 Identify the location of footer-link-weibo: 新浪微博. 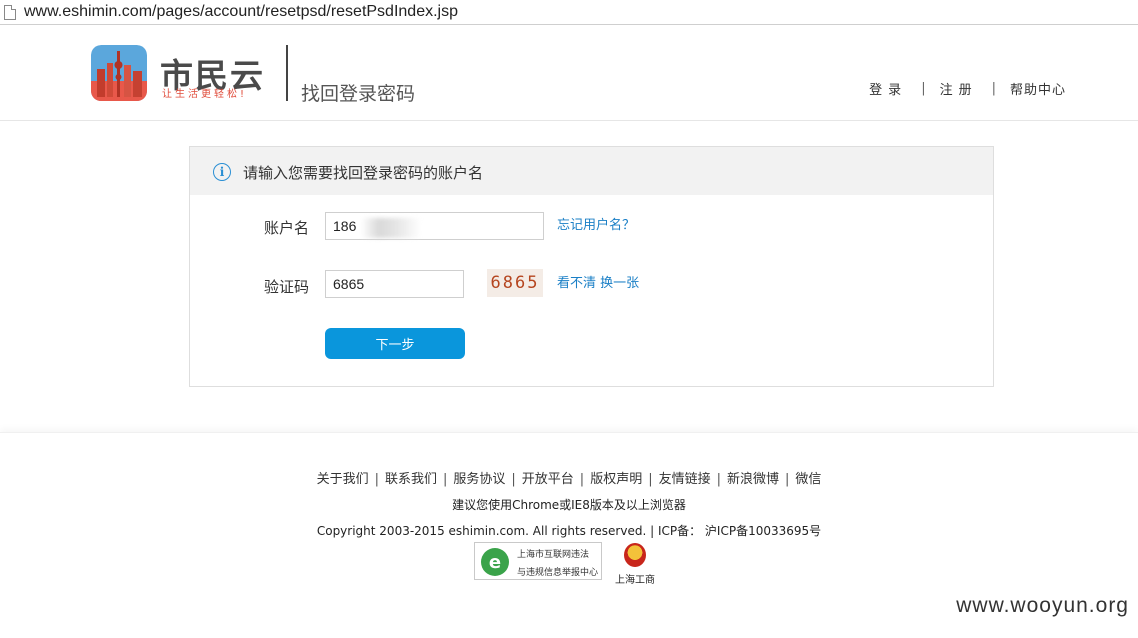
(753, 479).